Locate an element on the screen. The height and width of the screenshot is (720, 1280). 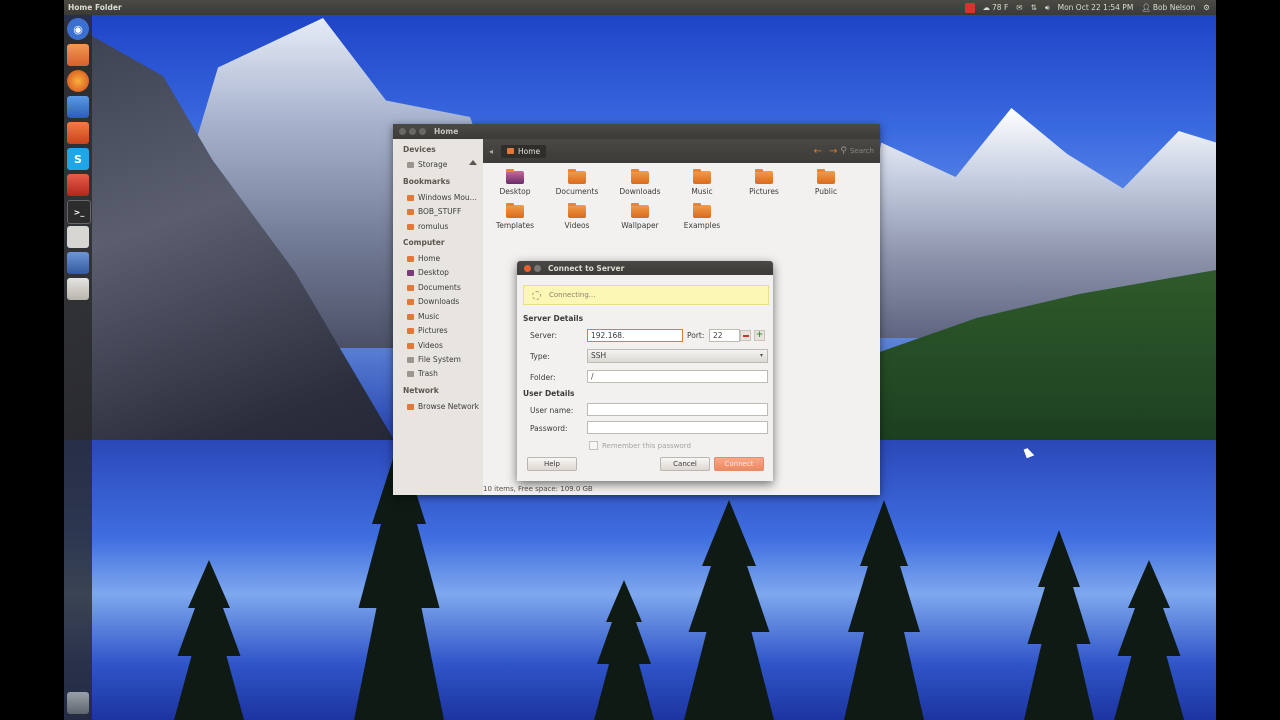
software-center-icon is located at coordinates (78, 133).